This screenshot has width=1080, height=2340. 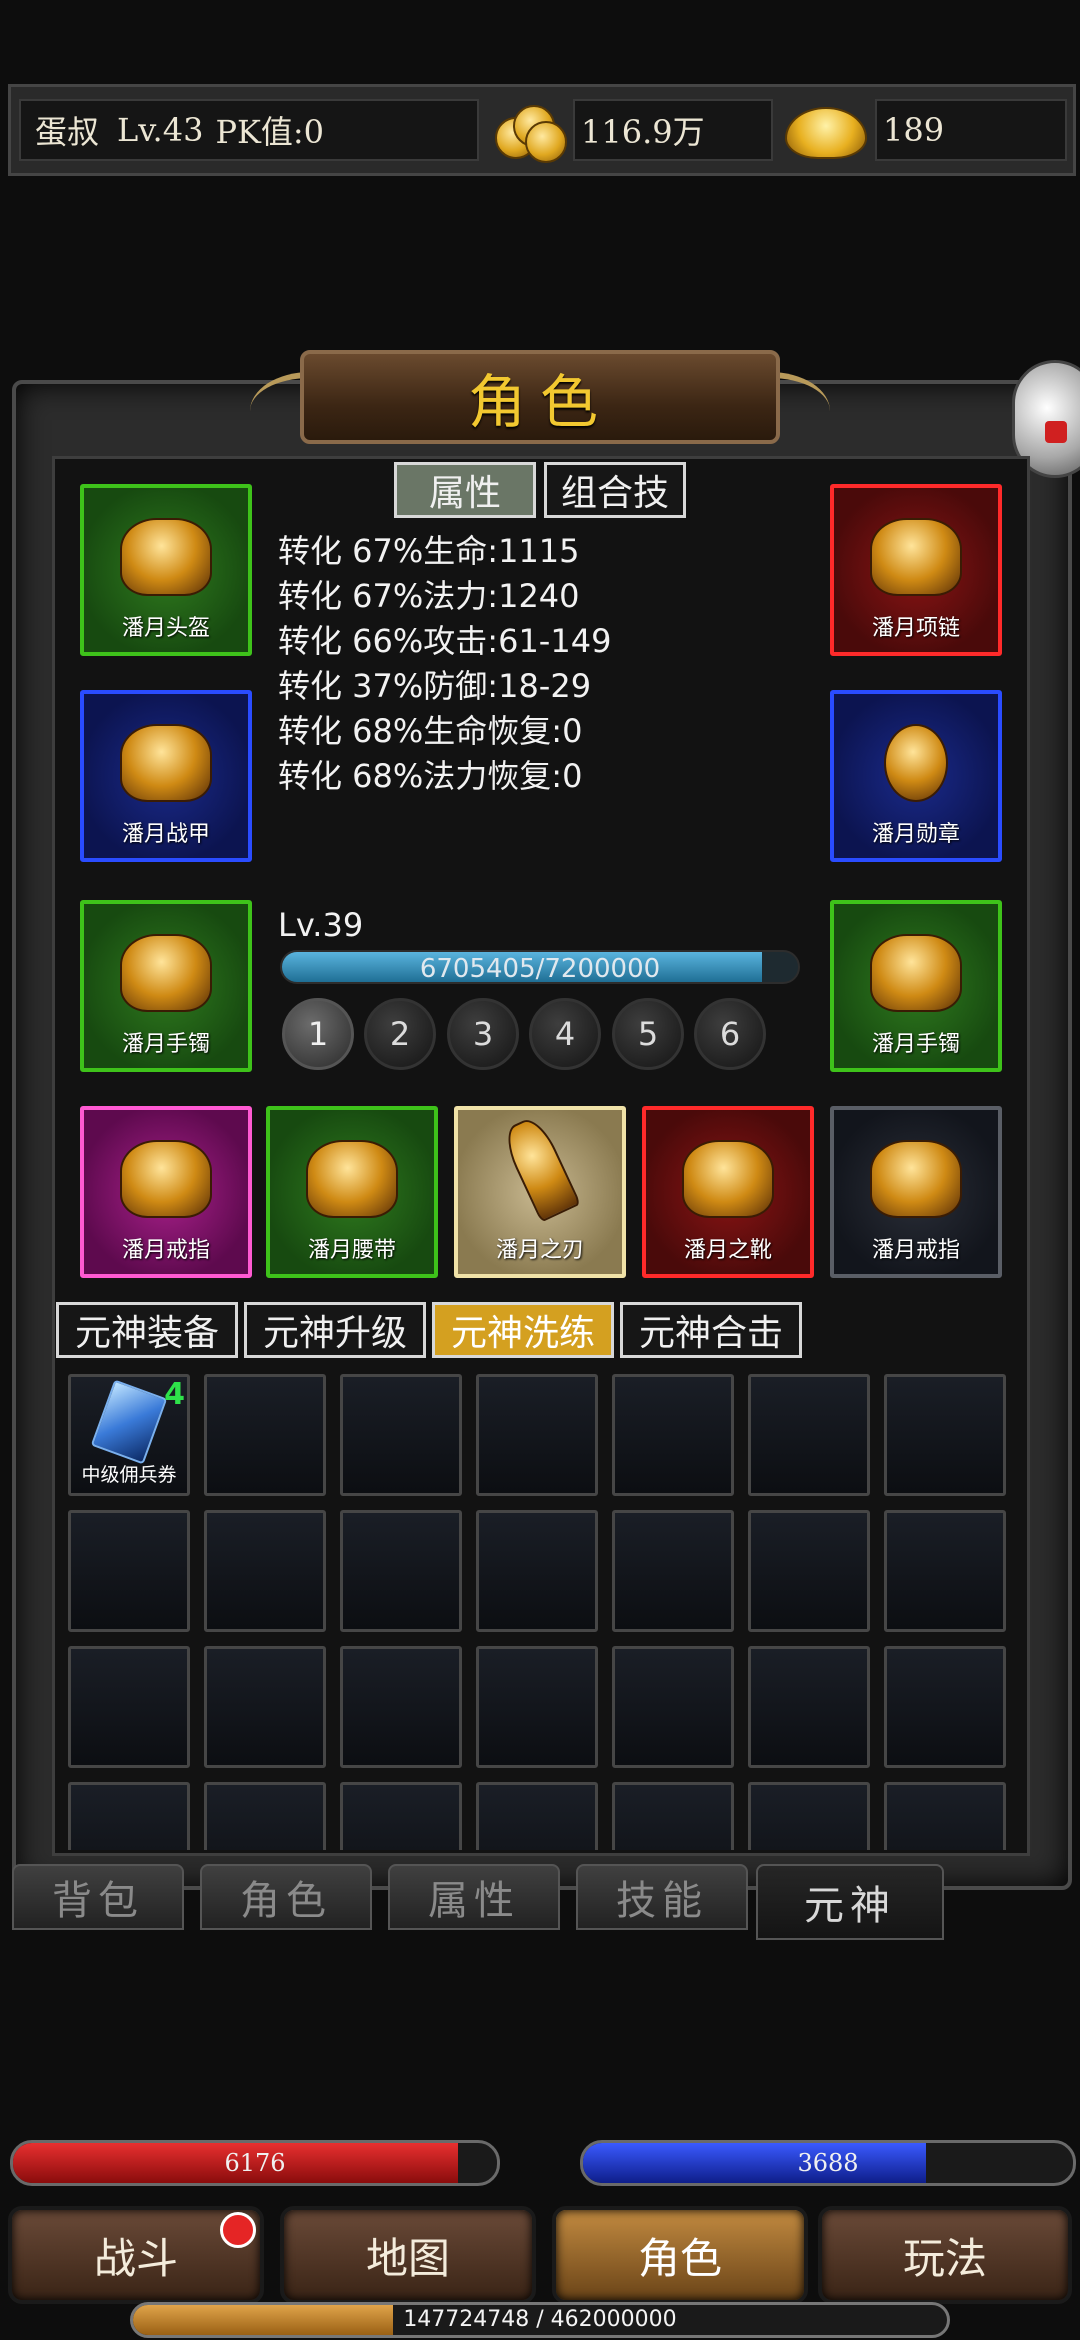 What do you see at coordinates (147, 1330) in the screenshot?
I see `tab-spirit-equipment: 元神装备` at bounding box center [147, 1330].